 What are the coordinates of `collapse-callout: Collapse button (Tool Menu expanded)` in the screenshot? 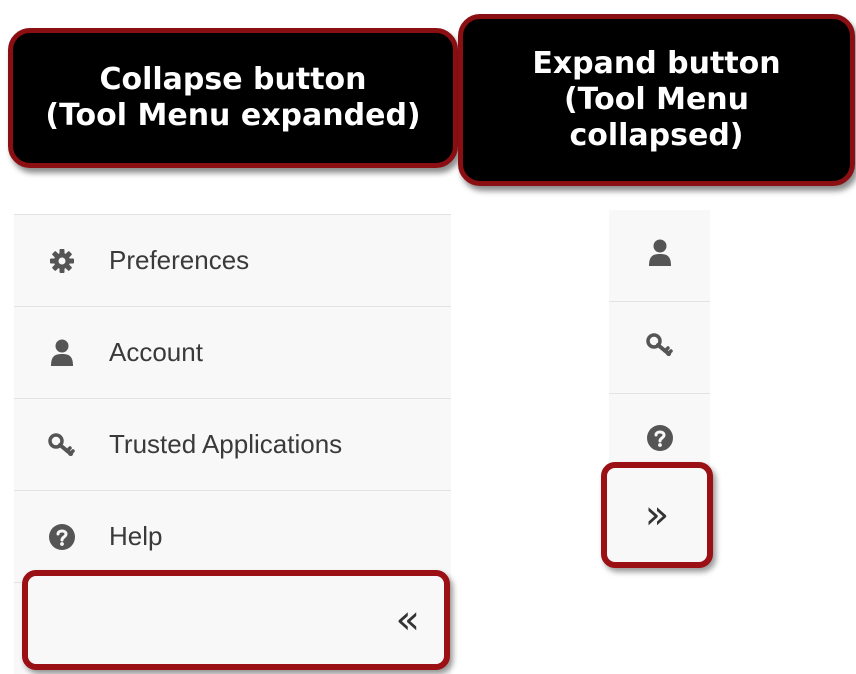 It's located at (233, 98).